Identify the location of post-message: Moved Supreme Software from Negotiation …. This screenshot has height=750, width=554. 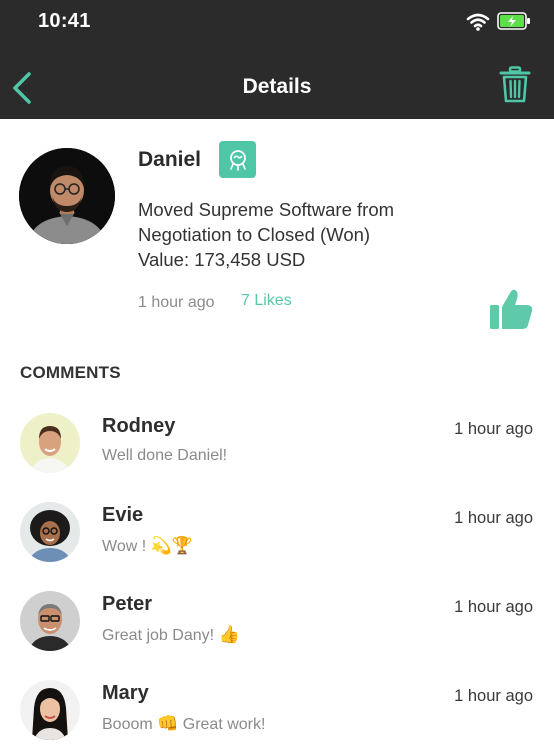
(328, 234).